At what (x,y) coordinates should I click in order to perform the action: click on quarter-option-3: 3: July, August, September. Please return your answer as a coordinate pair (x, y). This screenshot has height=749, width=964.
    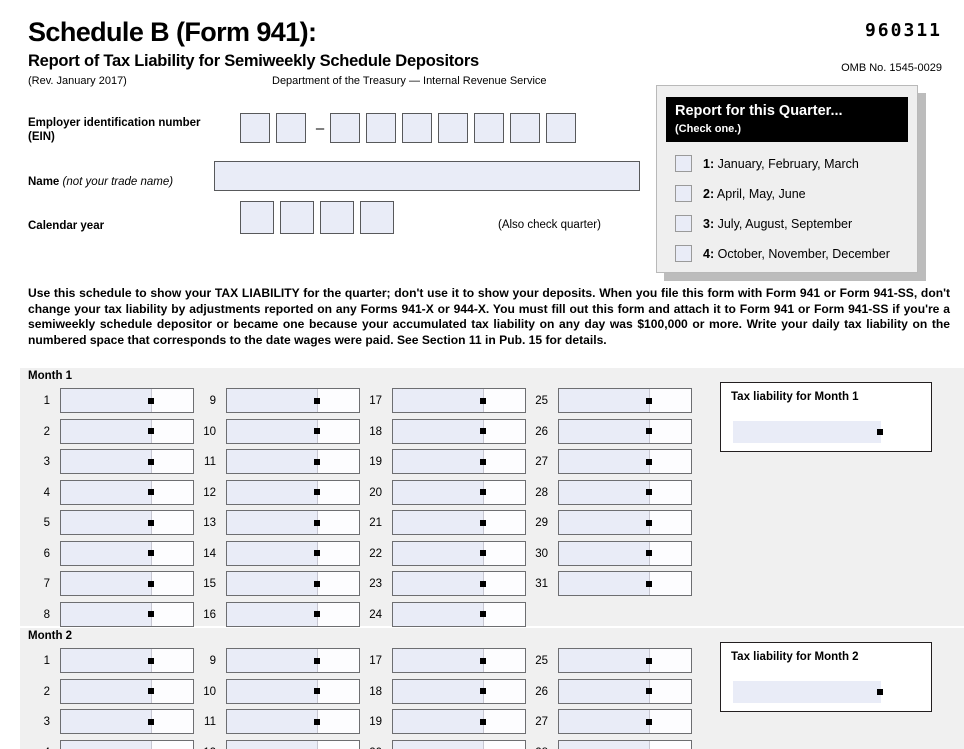
    Looking at the image, I should click on (787, 224).